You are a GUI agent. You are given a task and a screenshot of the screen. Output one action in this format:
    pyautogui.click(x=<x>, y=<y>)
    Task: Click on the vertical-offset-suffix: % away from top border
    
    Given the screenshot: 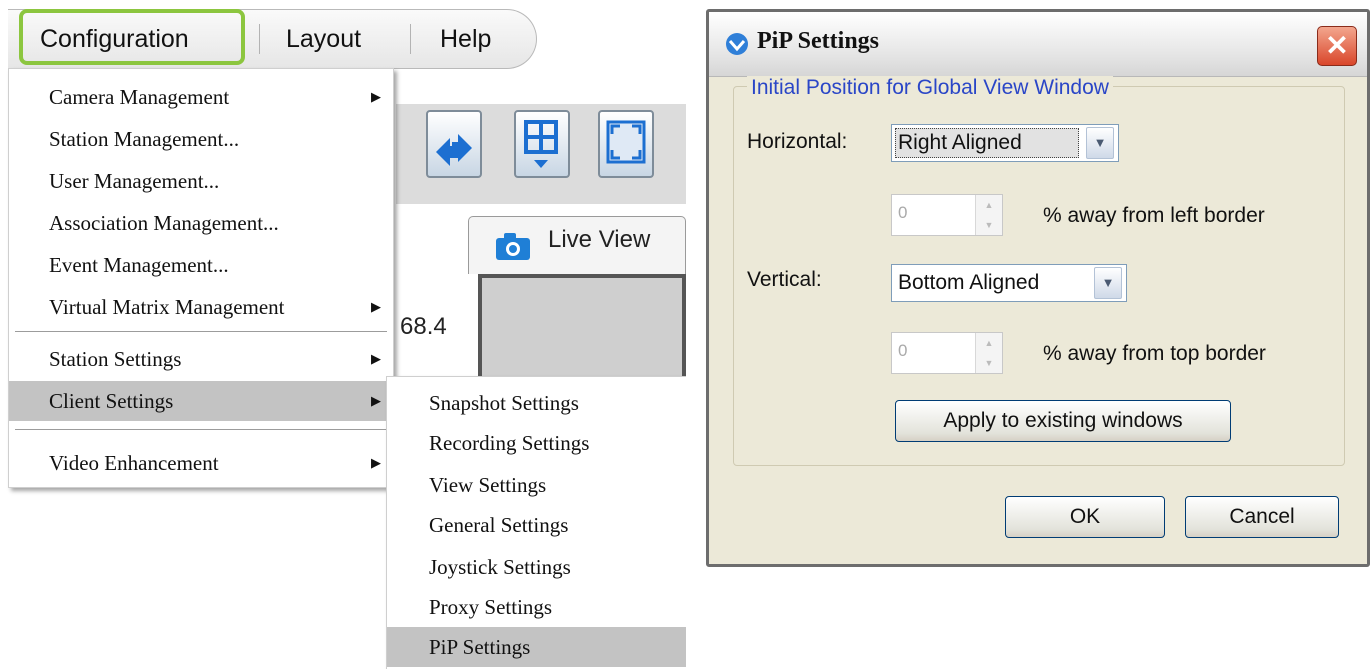 What is the action you would take?
    pyautogui.click(x=1154, y=353)
    